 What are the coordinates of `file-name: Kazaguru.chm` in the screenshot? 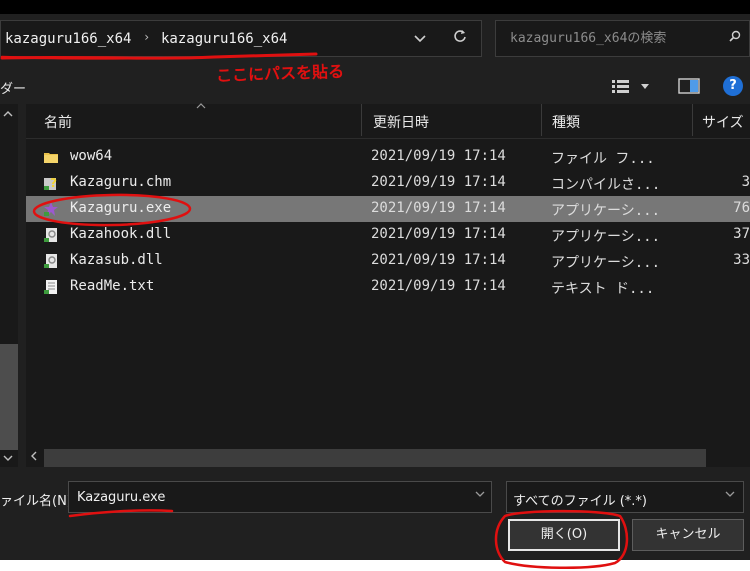 It's located at (121, 182).